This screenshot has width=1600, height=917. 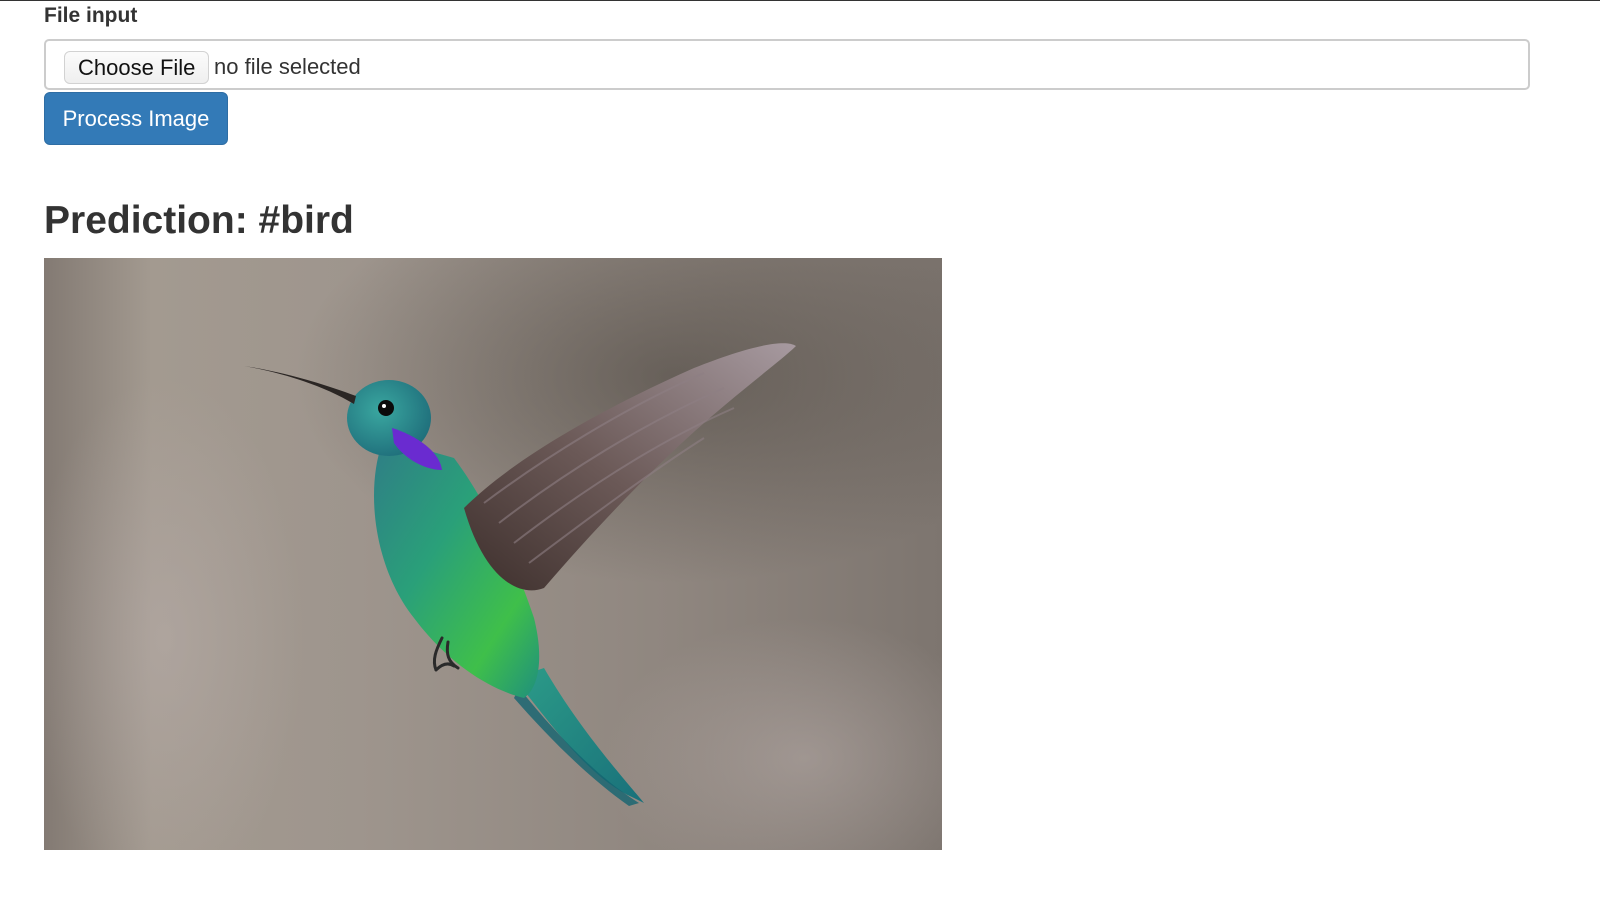 What do you see at coordinates (787, 64) in the screenshot?
I see `file-input: Choose File no file selected` at bounding box center [787, 64].